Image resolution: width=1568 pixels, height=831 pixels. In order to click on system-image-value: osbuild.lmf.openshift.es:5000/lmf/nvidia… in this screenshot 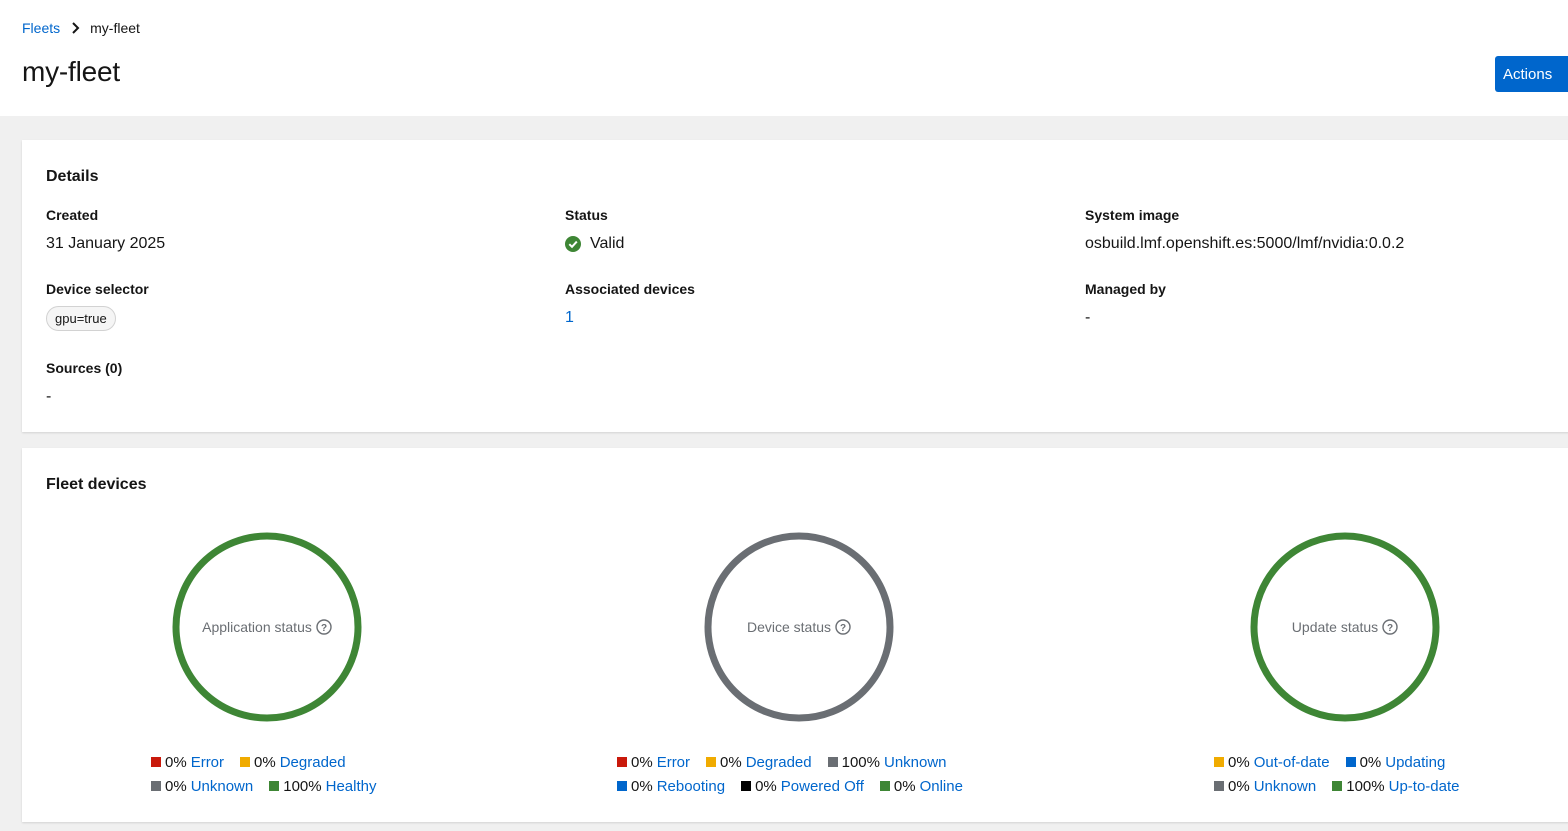, I will do `click(1245, 243)`.